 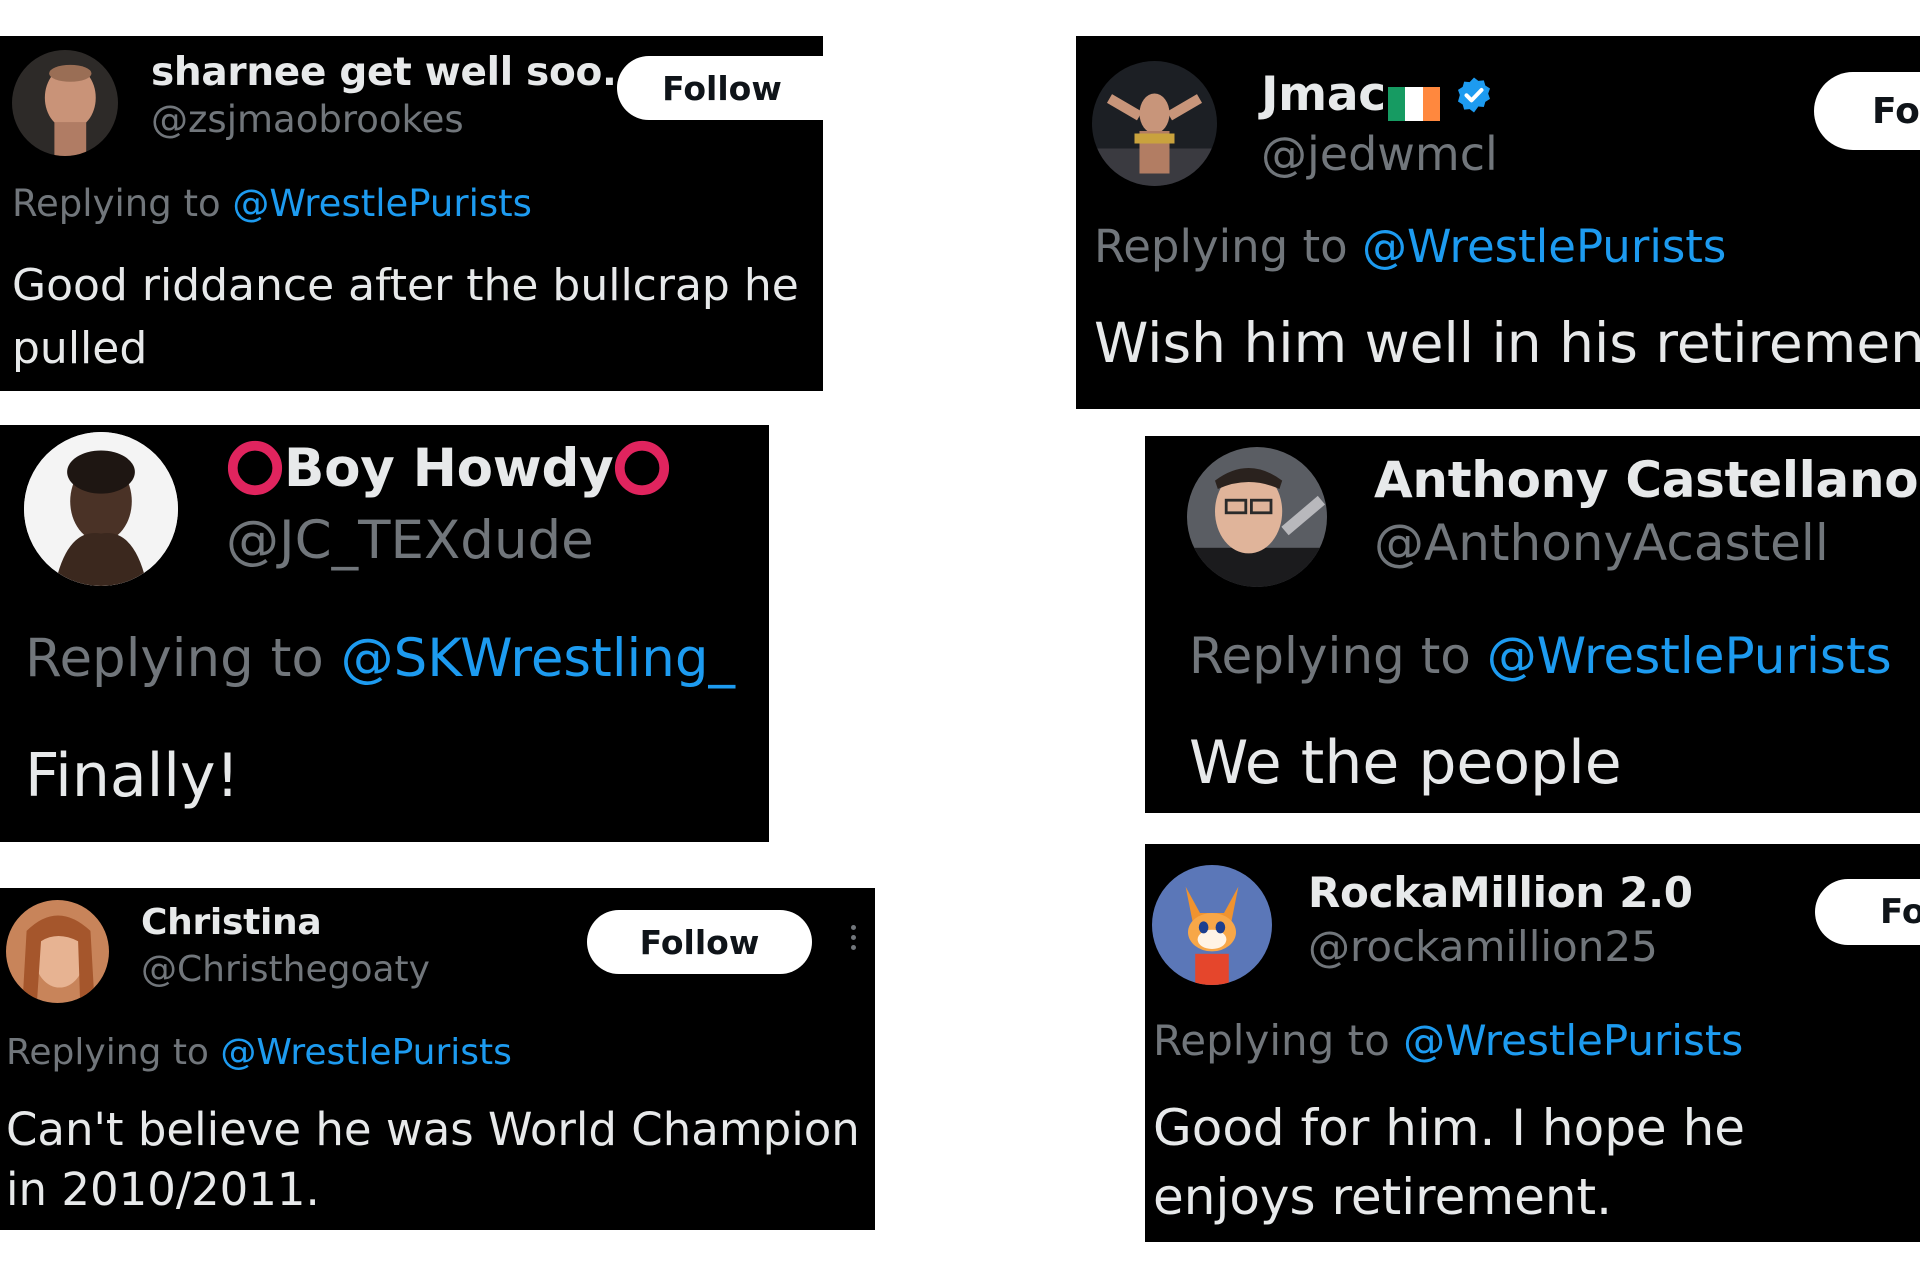 What do you see at coordinates (410, 540) in the screenshot?
I see `handle: @JC_TEXdude` at bounding box center [410, 540].